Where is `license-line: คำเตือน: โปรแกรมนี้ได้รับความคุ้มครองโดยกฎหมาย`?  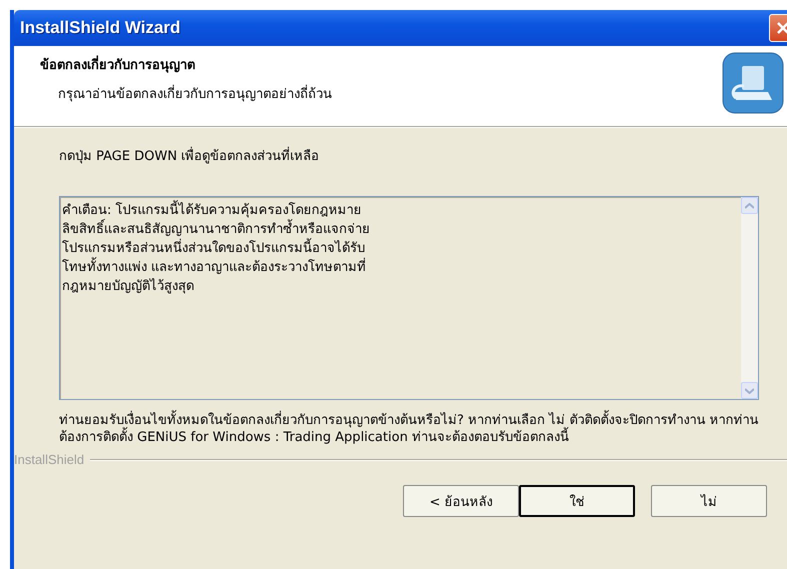
license-line: คำเตือน: โปรแกรมนี้ได้รับความคุ้มครองโดยกฎหมาย is located at coordinates (400, 210).